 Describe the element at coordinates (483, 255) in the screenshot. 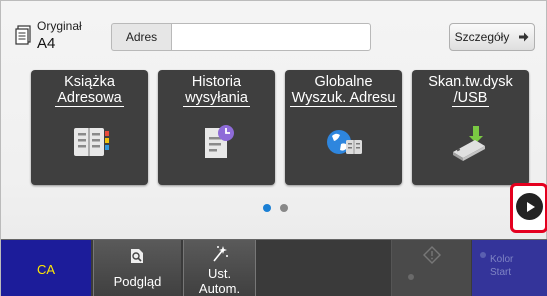

I see `color-dot-icon` at that location.